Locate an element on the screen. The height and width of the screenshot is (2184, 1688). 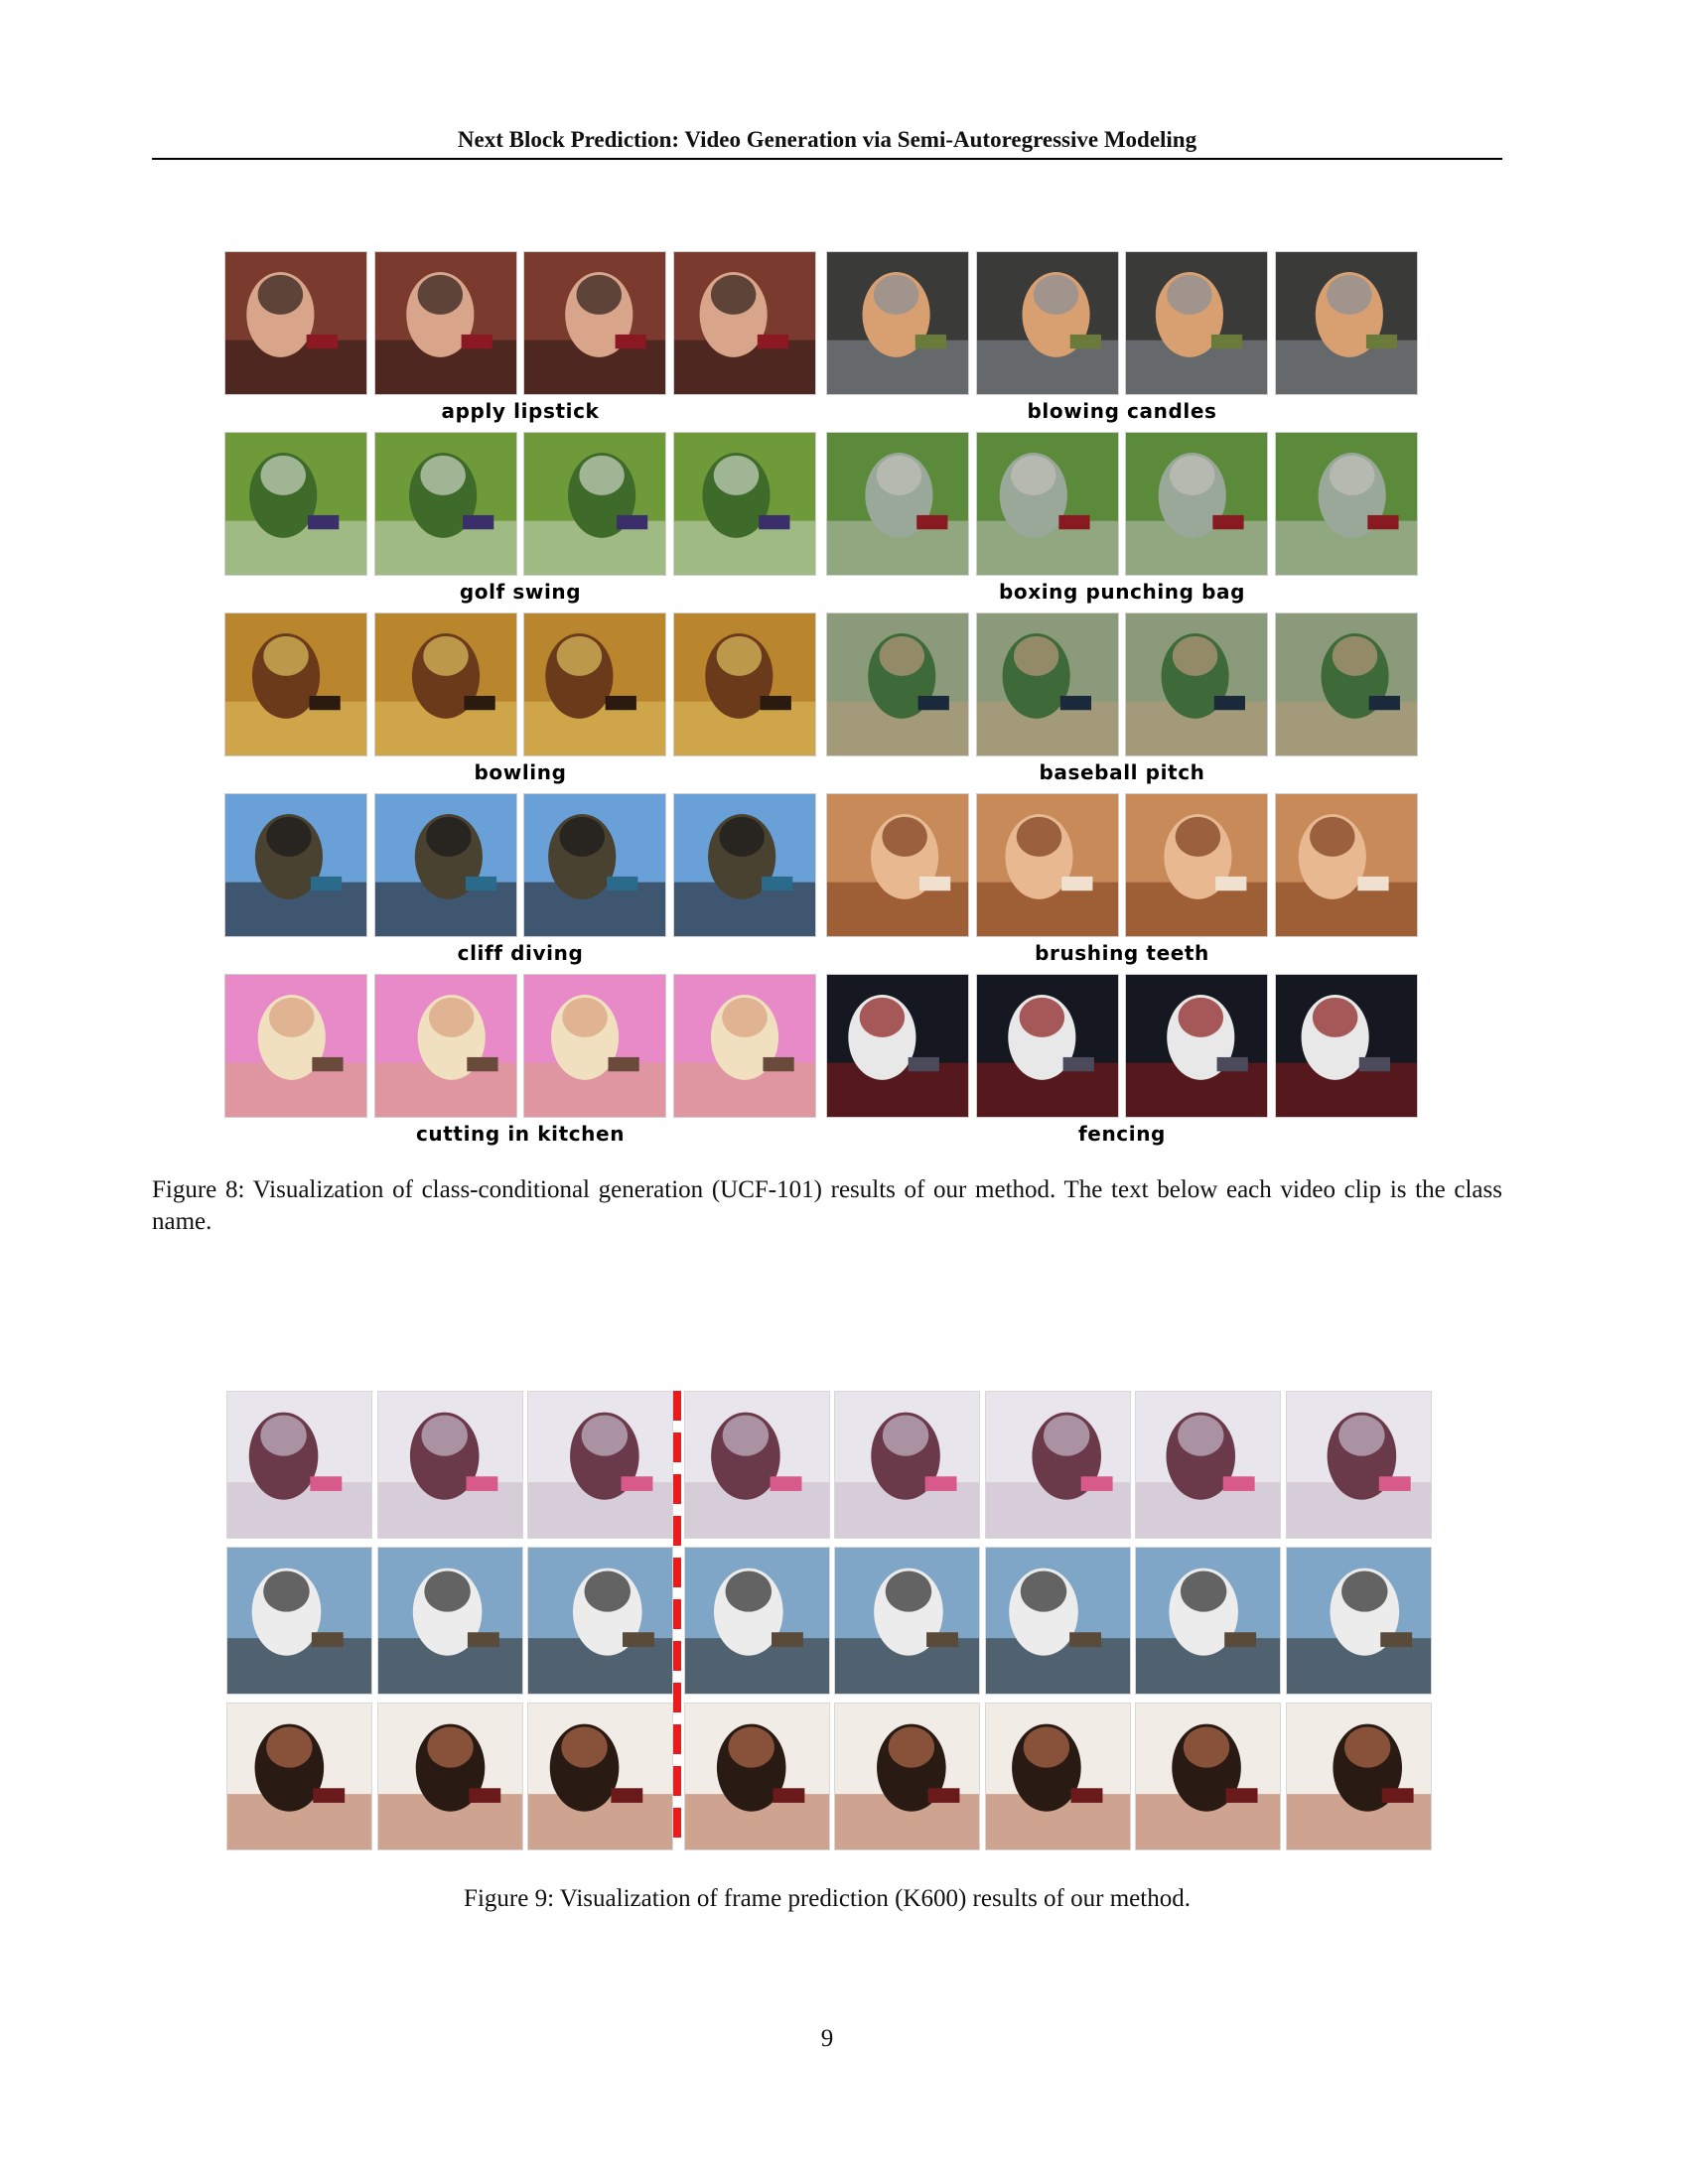
video-clip: cliff diving is located at coordinates (520, 879).